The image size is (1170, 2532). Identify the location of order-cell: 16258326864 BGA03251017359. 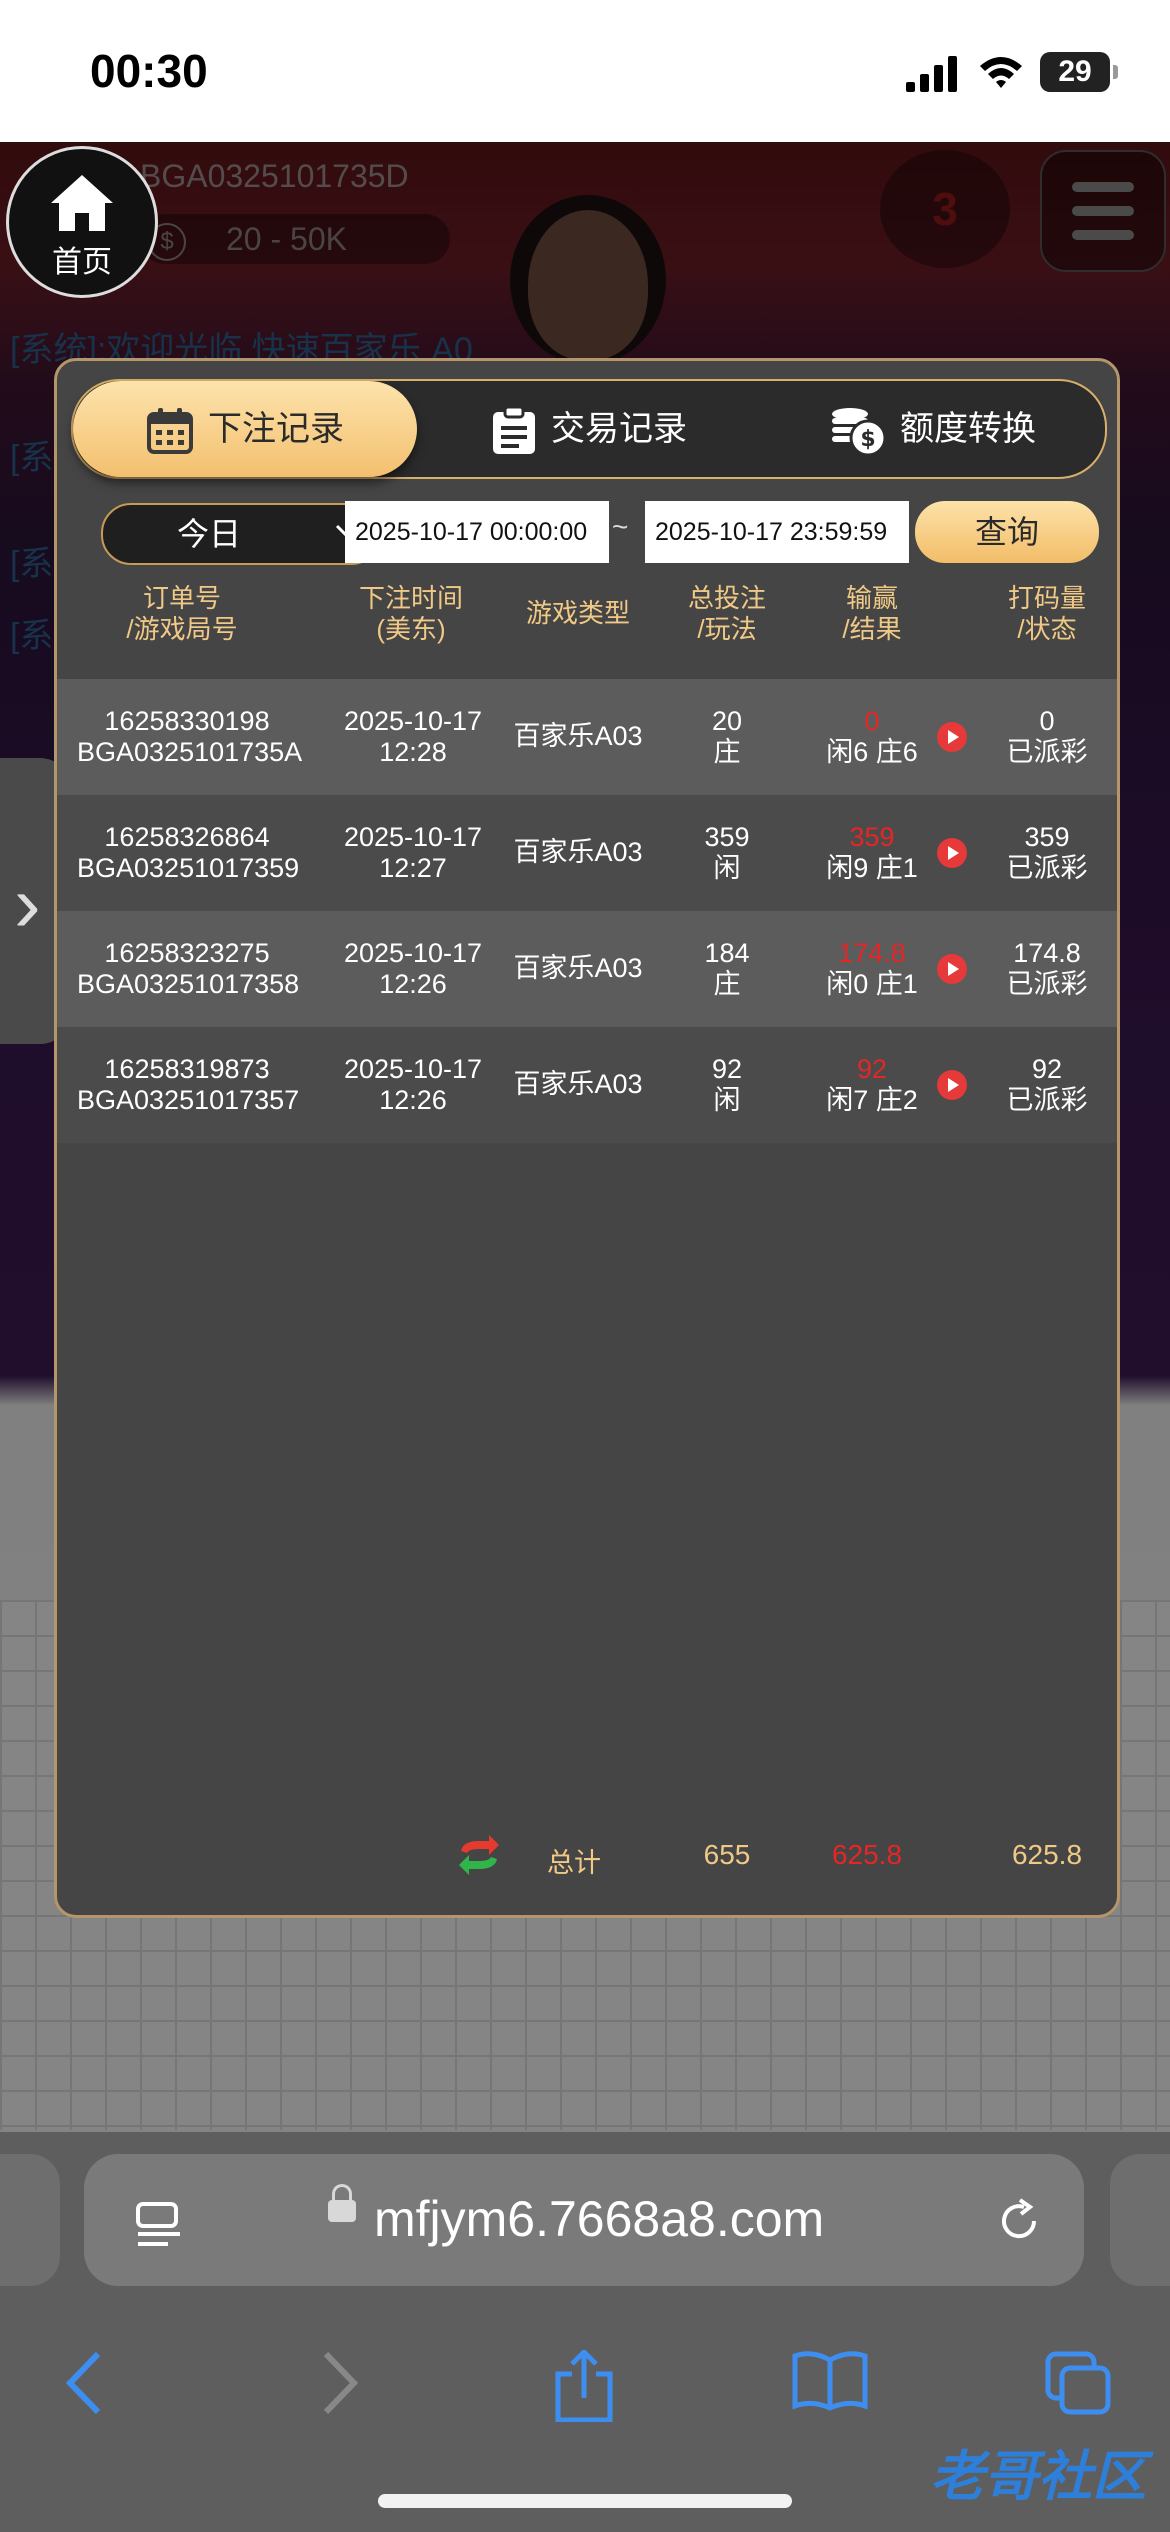
(188, 852).